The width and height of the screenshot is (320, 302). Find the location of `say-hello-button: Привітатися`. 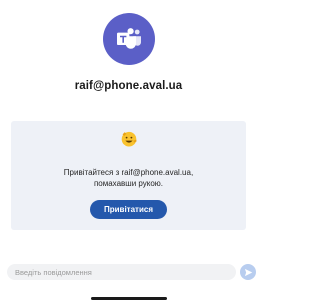

say-hello-button: Привітатися is located at coordinates (128, 209).